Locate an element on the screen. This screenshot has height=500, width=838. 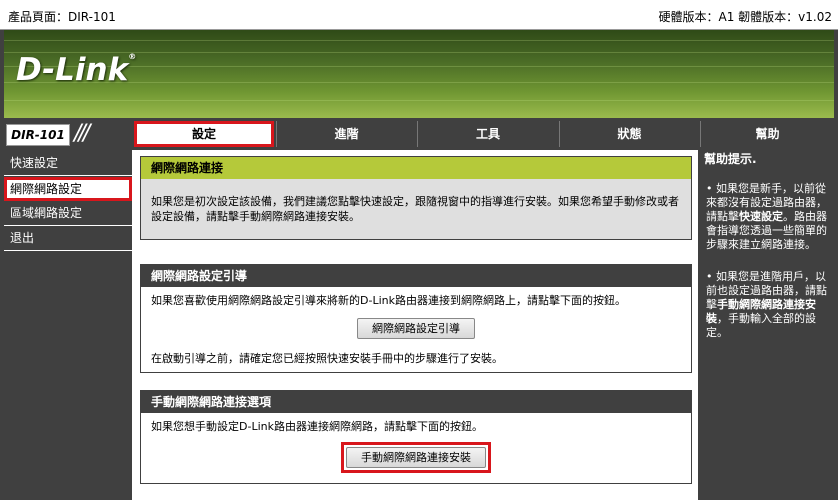
section-title: 網際網路設定引導 is located at coordinates (416, 276).